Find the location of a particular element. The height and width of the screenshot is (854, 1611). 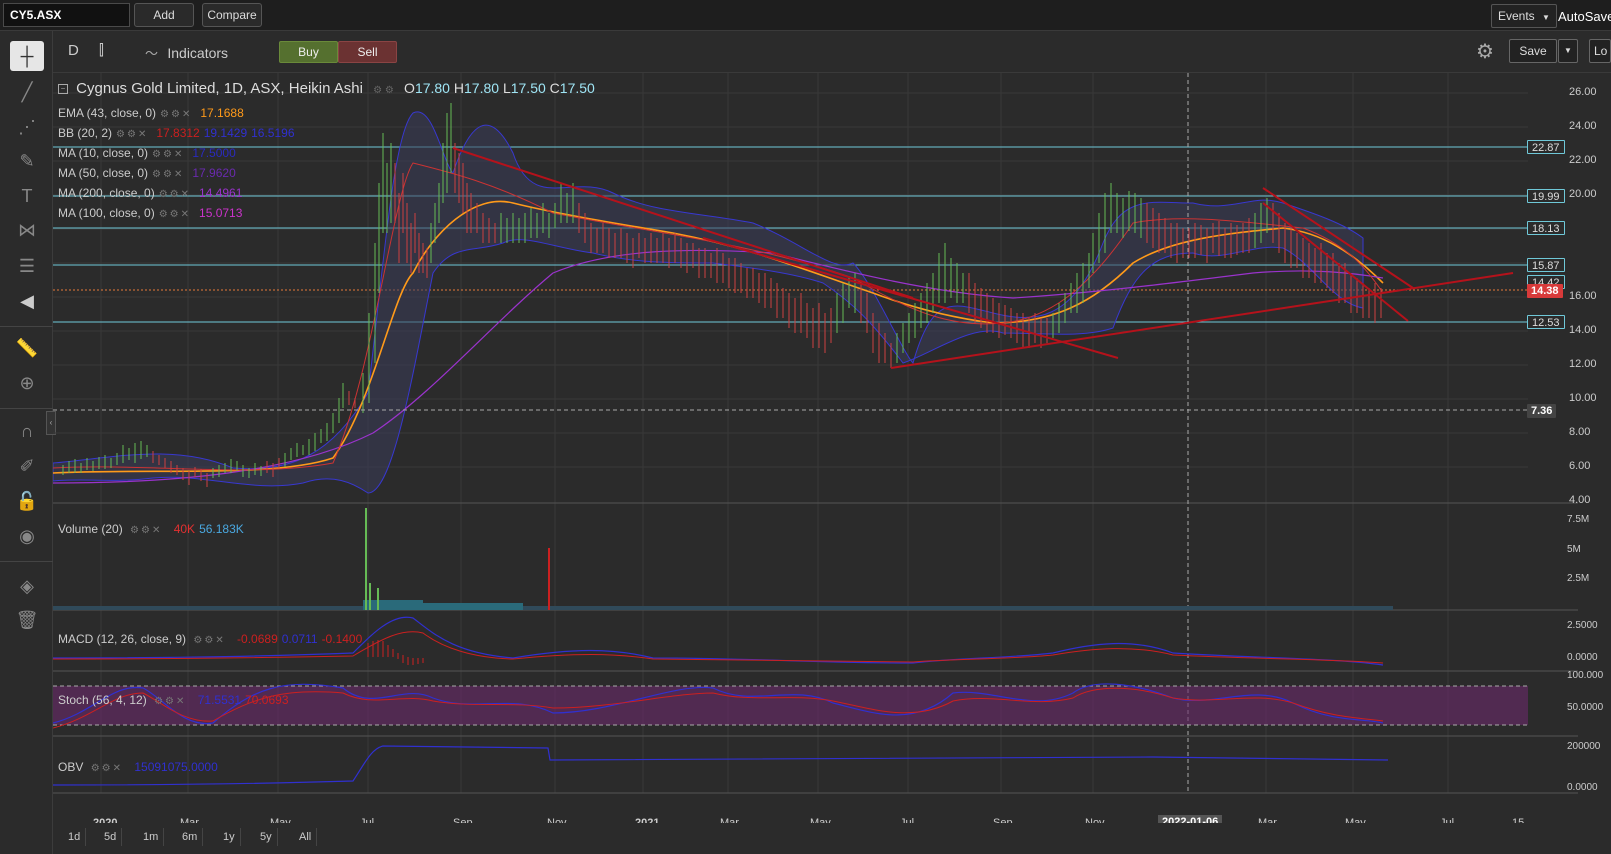

collapse-legend-icon: − is located at coordinates (63, 89).